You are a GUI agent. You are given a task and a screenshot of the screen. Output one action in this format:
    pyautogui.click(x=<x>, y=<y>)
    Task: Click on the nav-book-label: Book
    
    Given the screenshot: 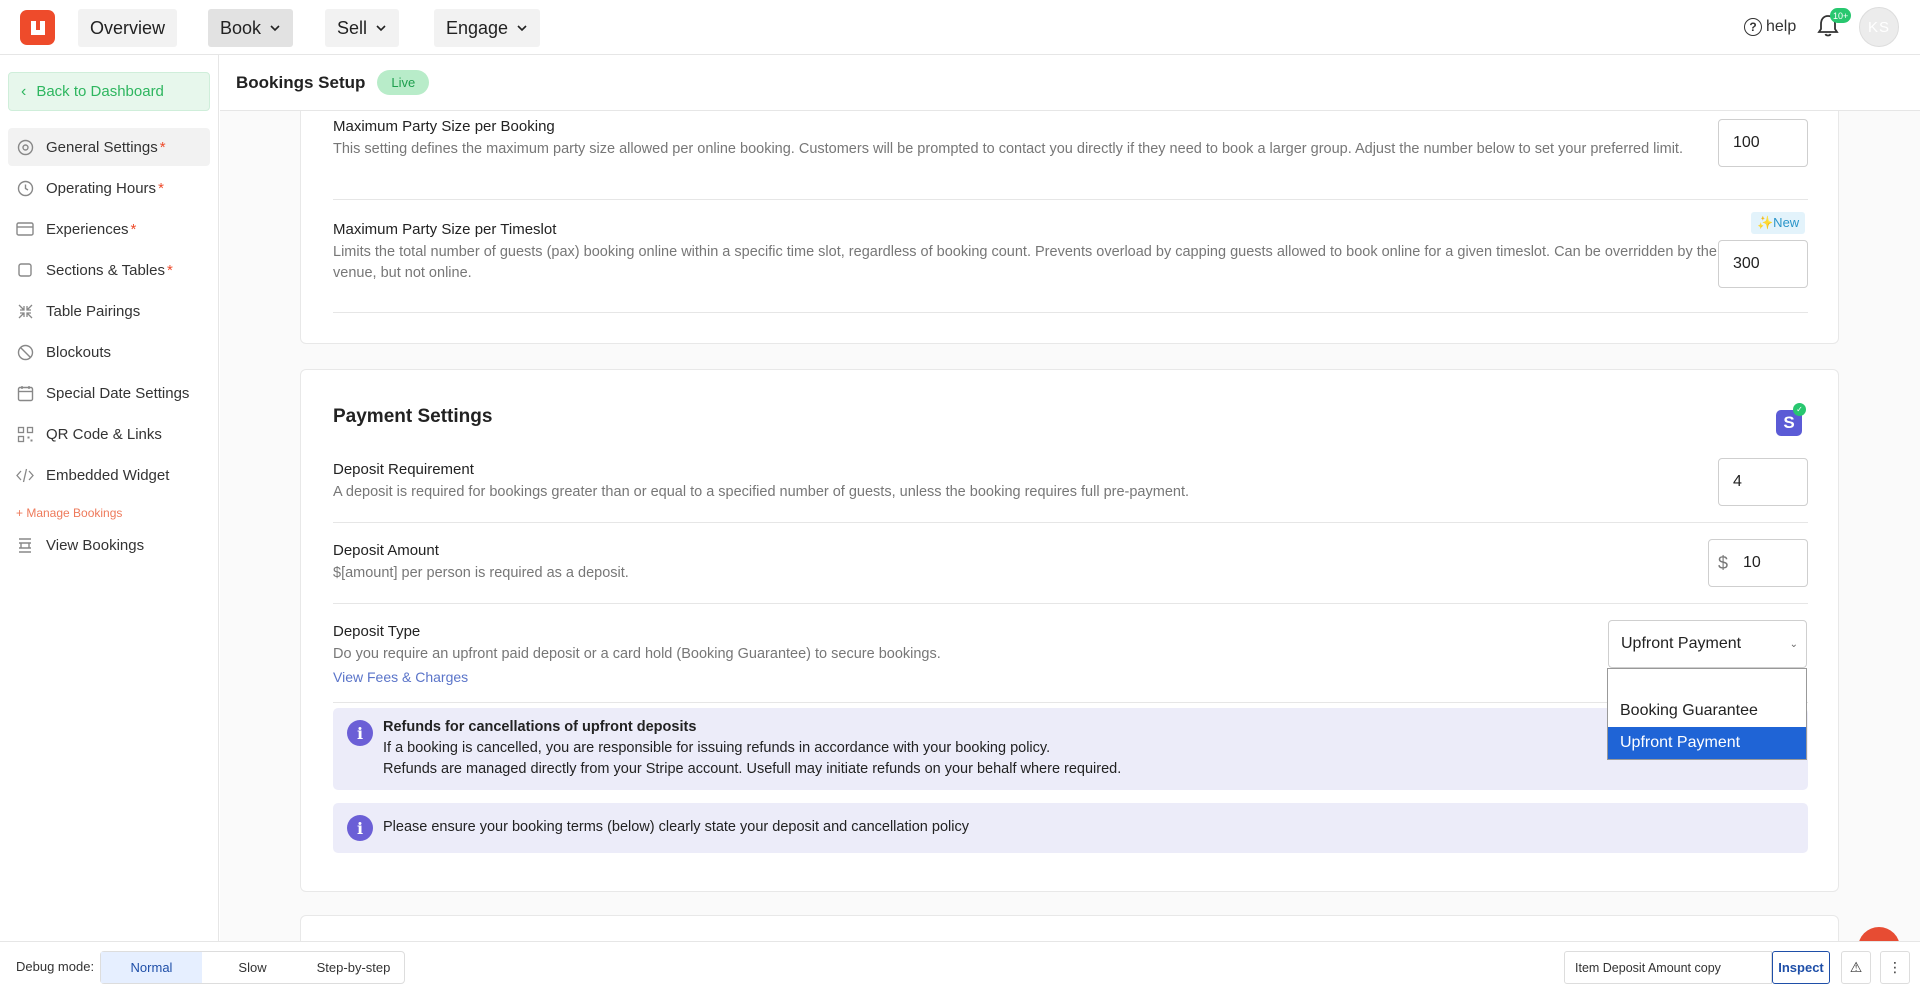 What is the action you would take?
    pyautogui.click(x=241, y=27)
    